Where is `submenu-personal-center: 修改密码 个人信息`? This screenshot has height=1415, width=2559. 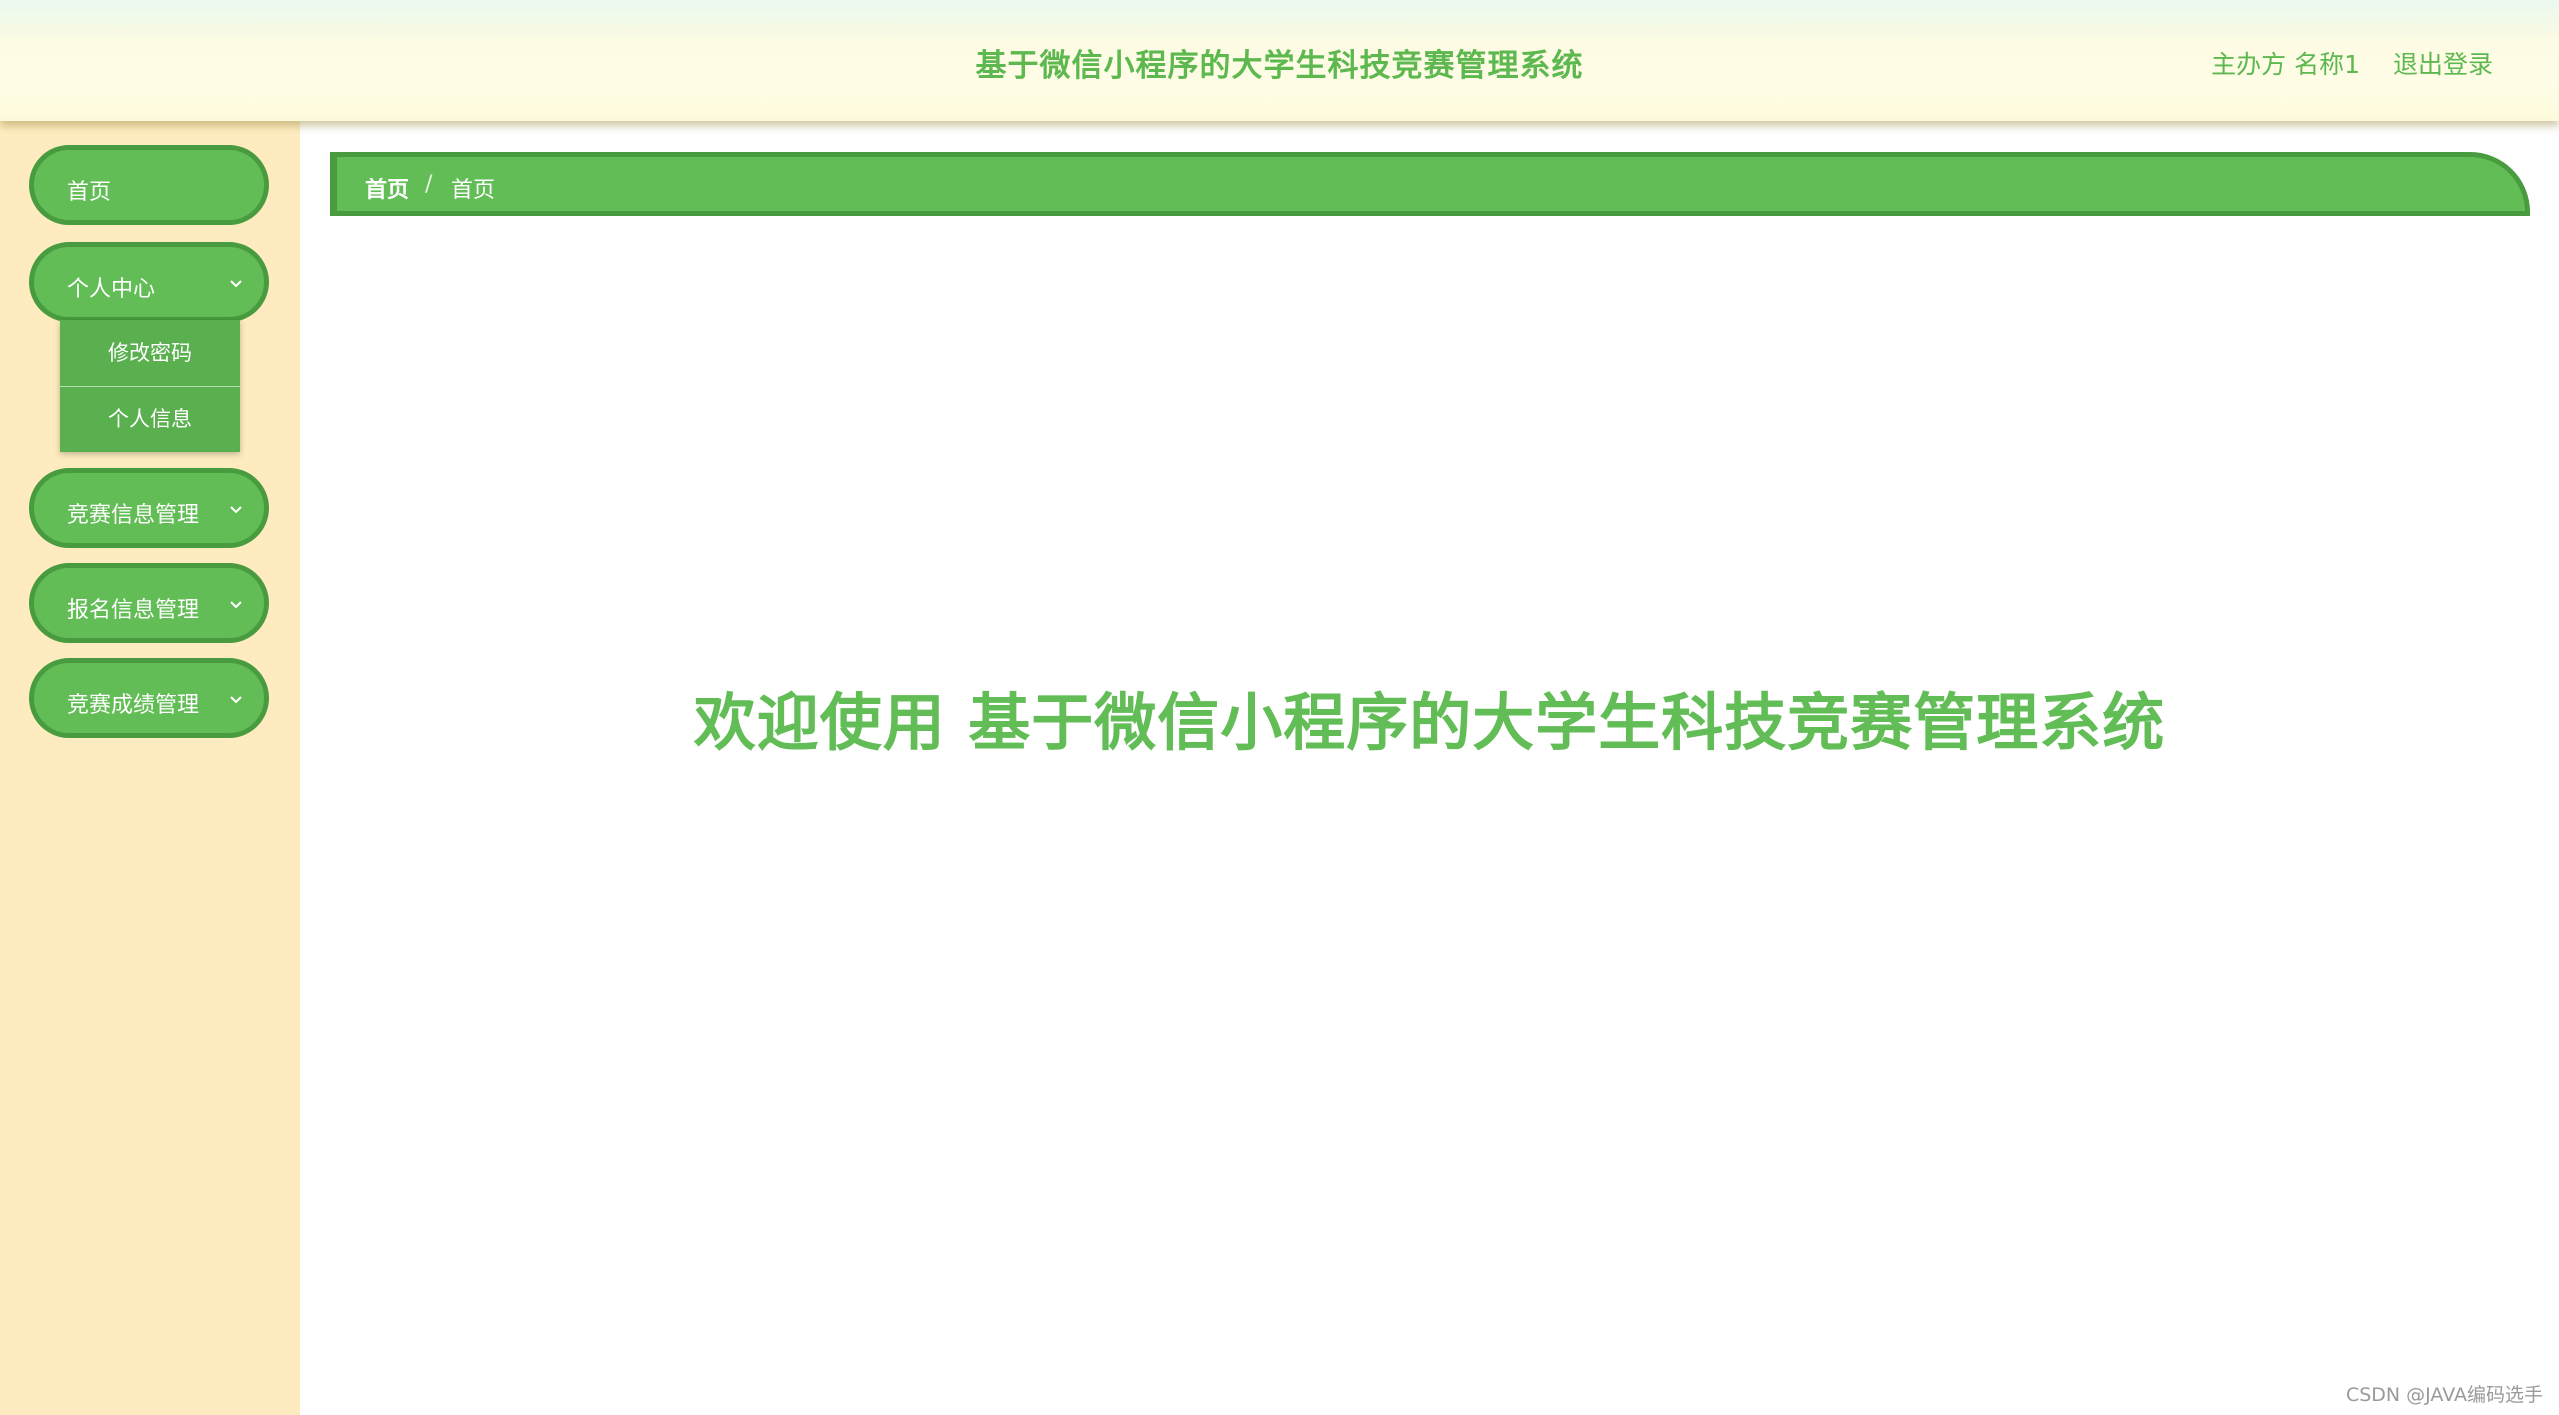 submenu-personal-center: 修改密码 个人信息 is located at coordinates (150, 386).